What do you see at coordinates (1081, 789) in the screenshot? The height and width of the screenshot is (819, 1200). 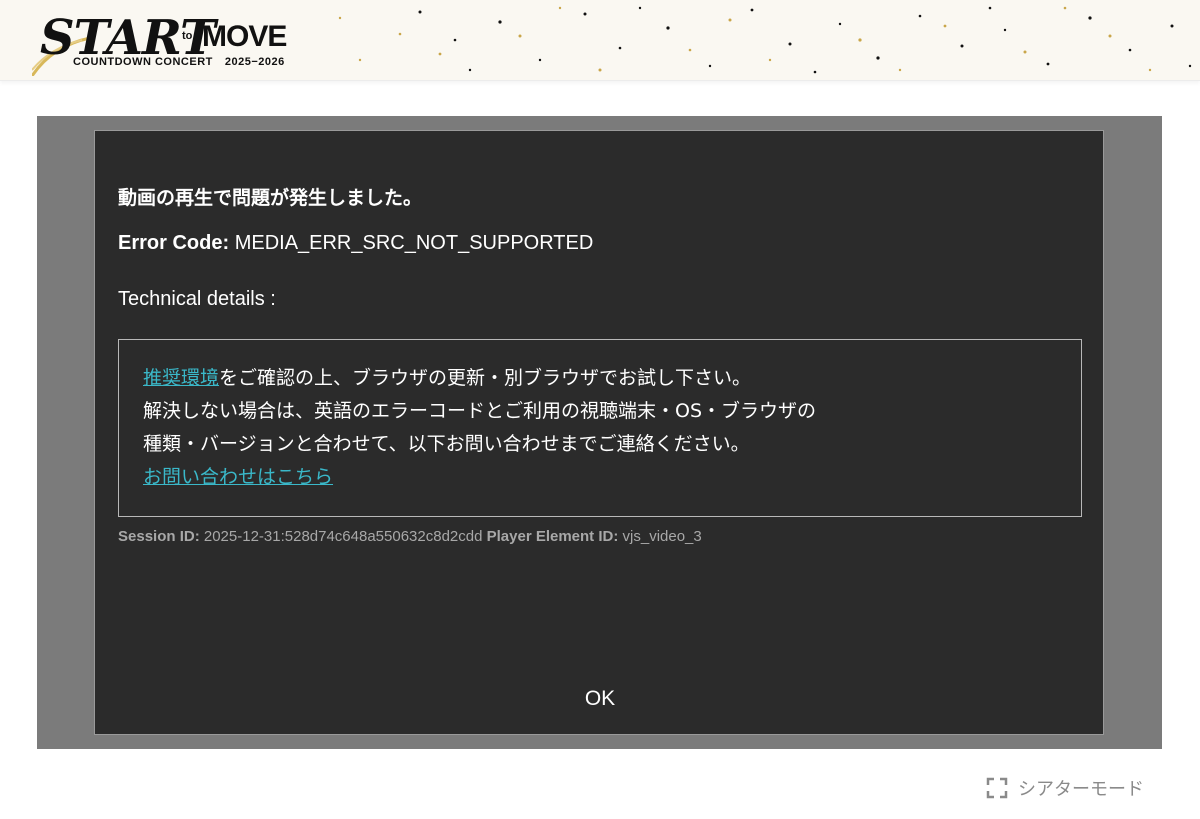 I see `theater-mode-label: シアターモード` at bounding box center [1081, 789].